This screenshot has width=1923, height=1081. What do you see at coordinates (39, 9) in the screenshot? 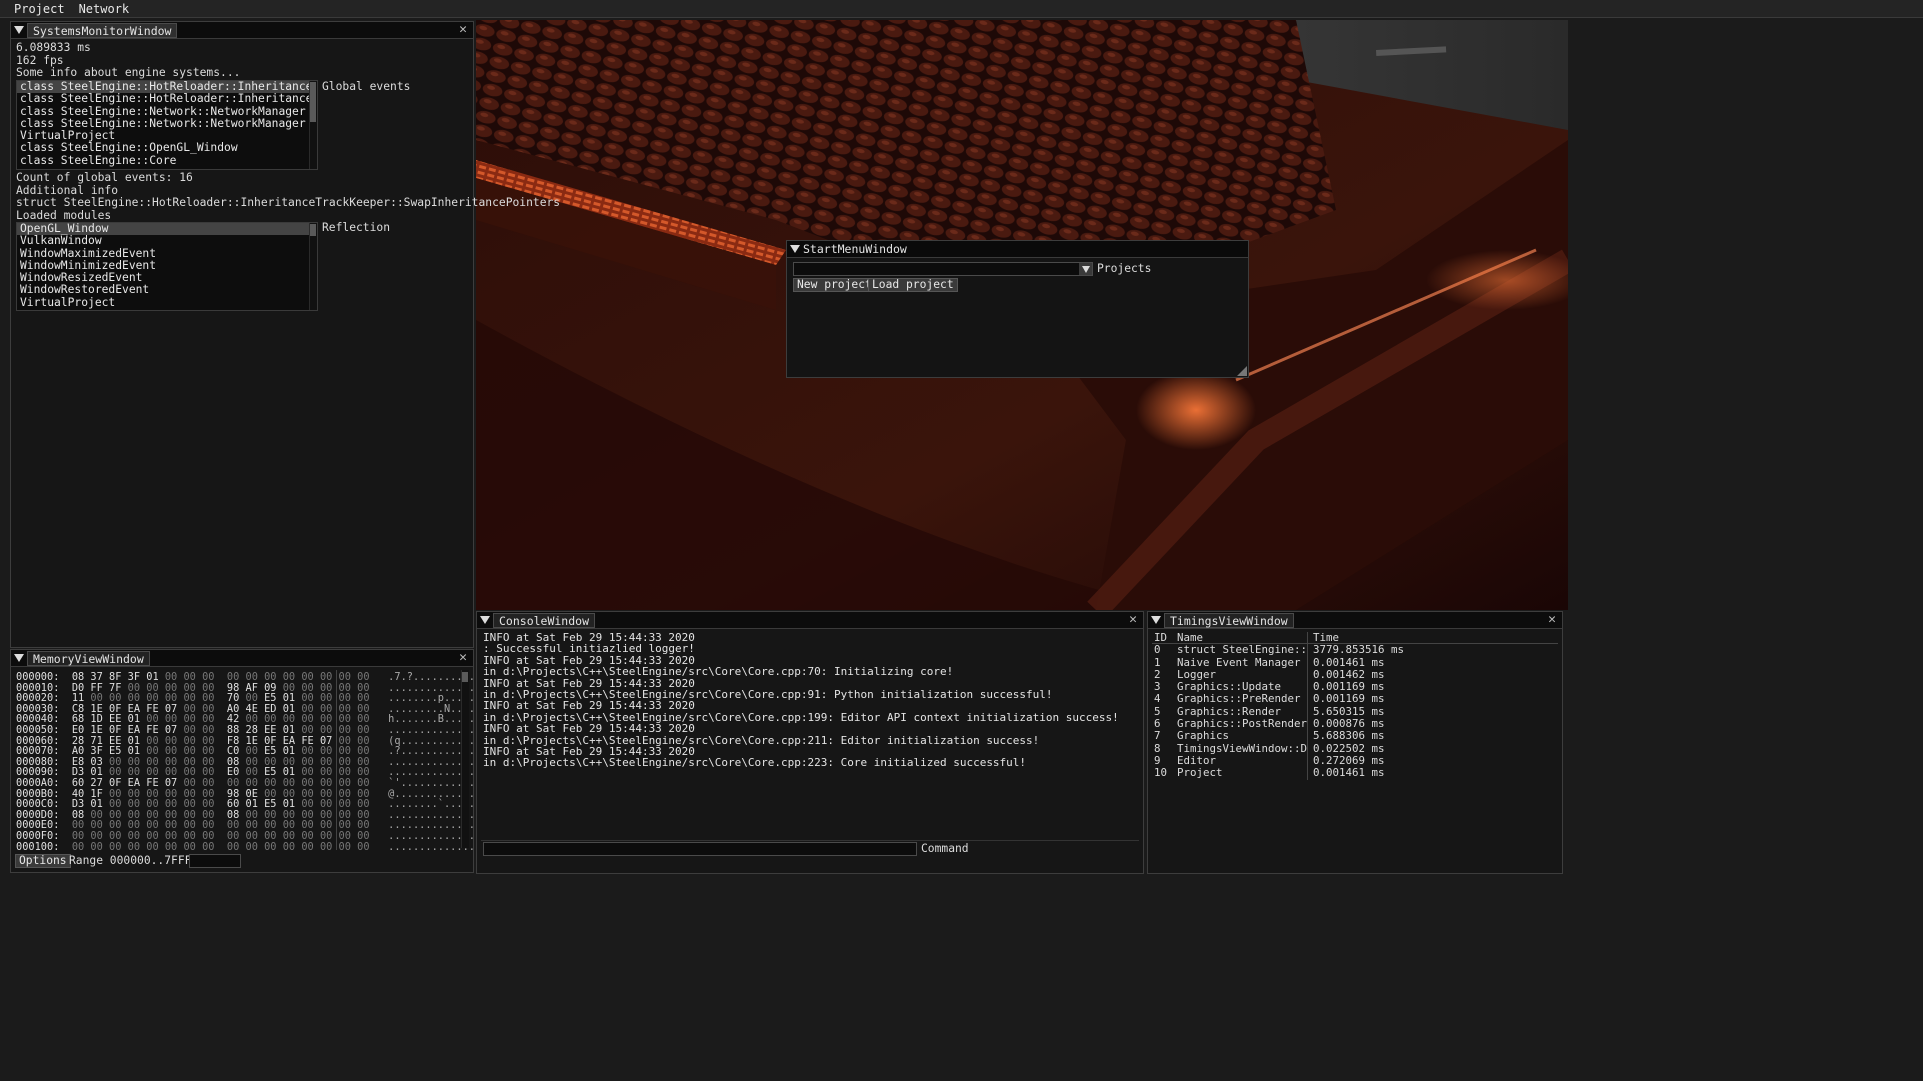
I see `menu-project: Project` at bounding box center [39, 9].